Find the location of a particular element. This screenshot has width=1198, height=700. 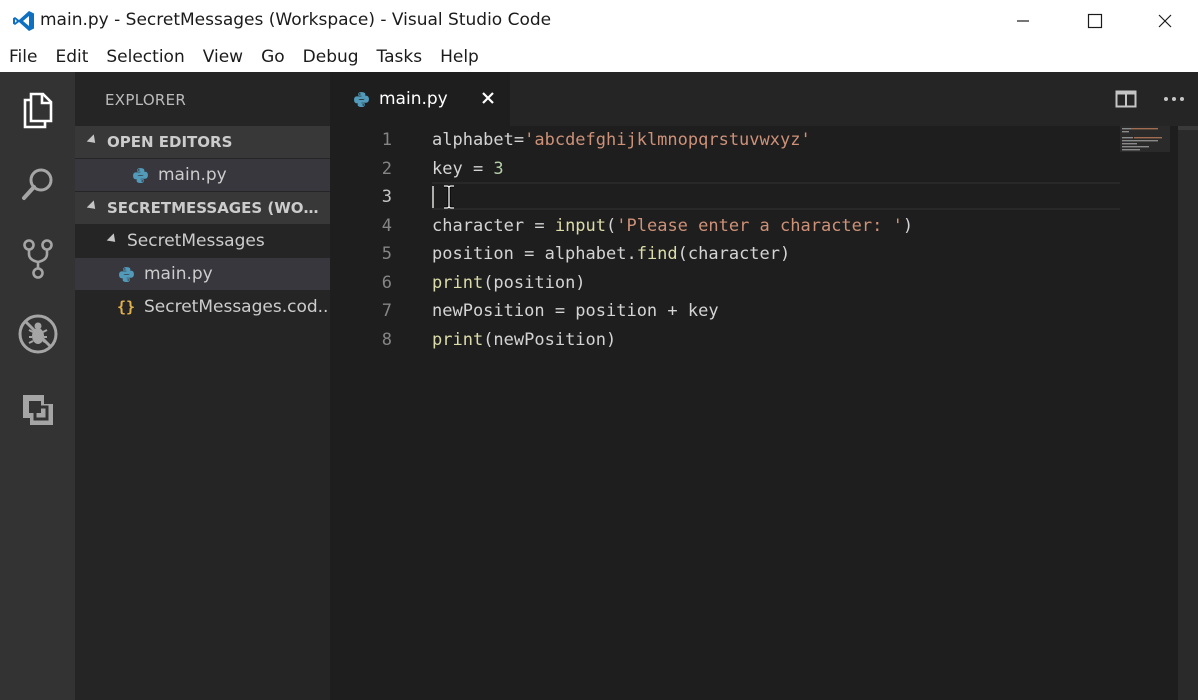

line-text: position = alphabet.find(character) is located at coordinates (611, 254).